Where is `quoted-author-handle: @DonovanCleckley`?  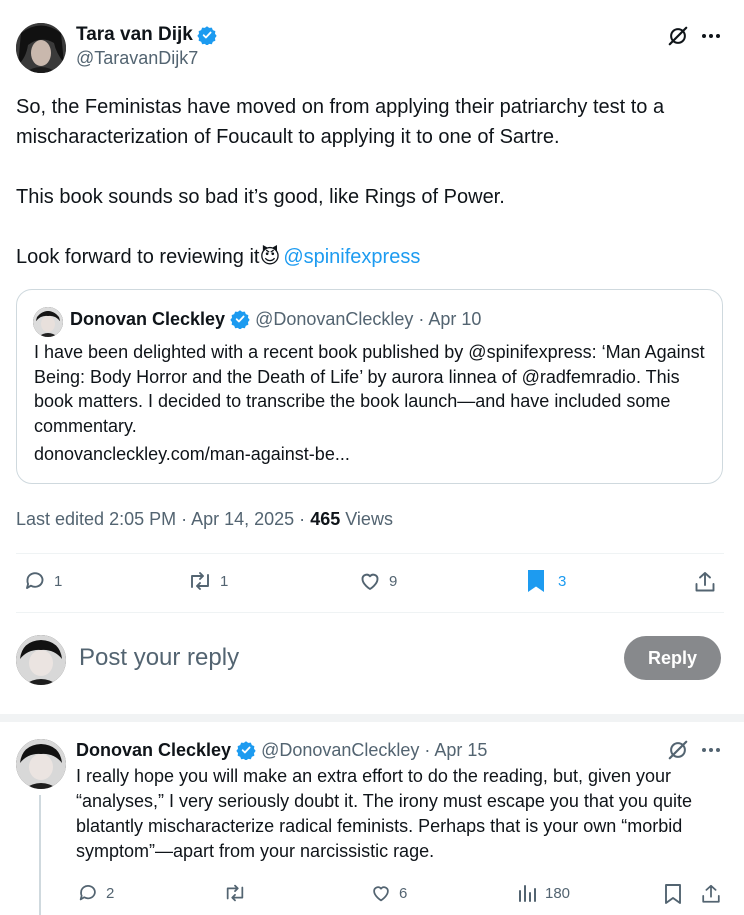 quoted-author-handle: @DonovanCleckley is located at coordinates (334, 318).